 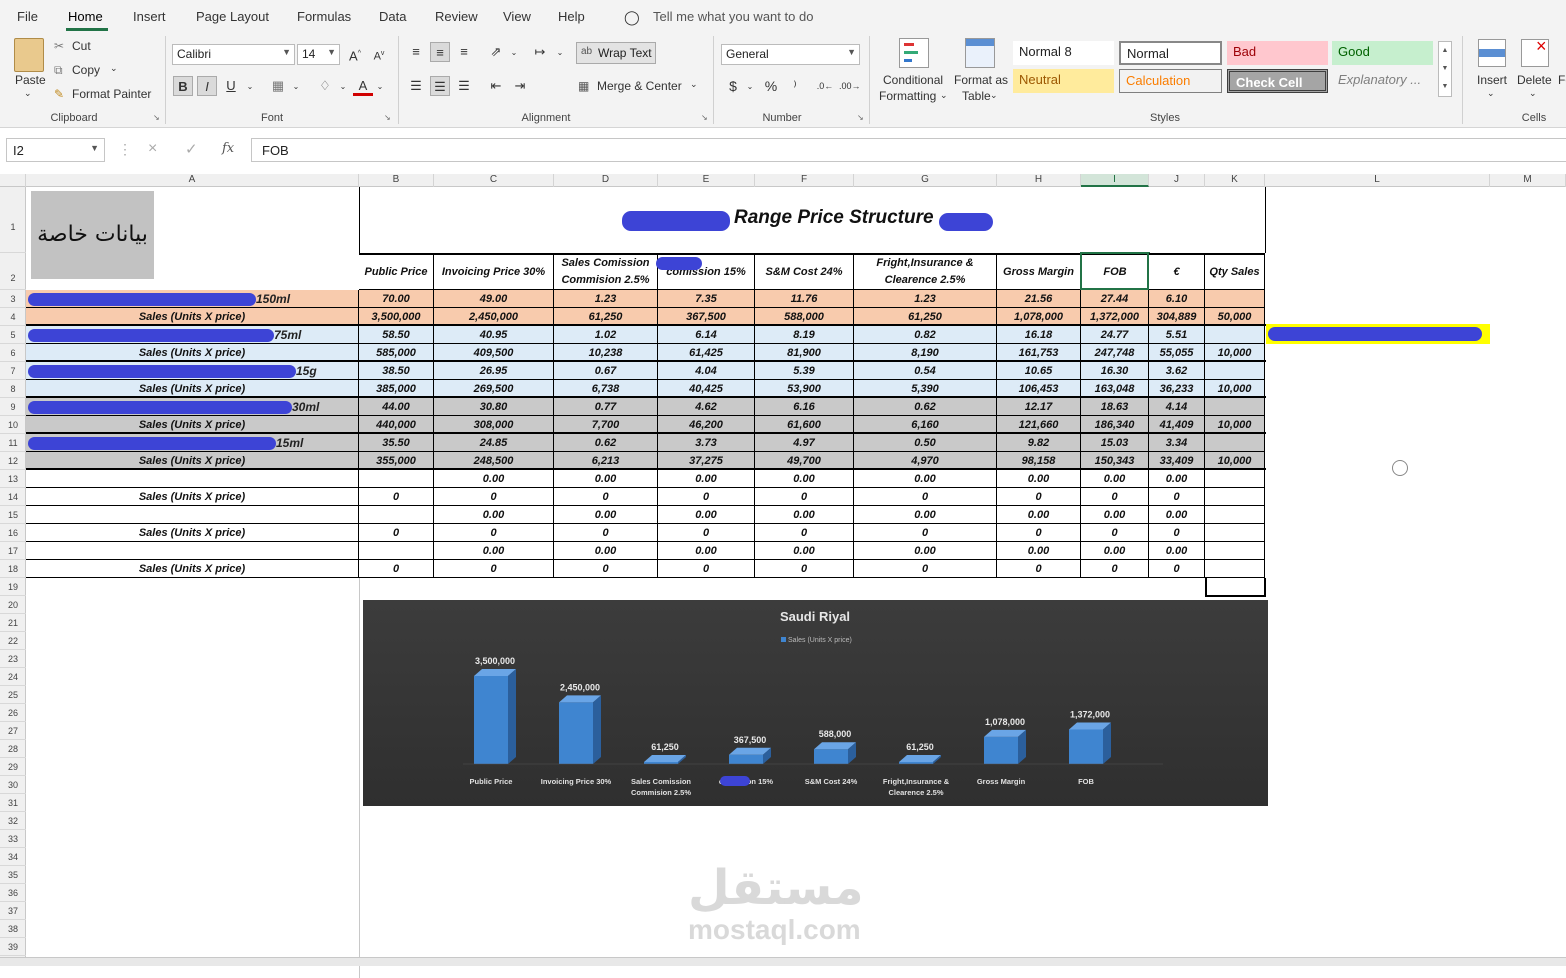 I want to click on row-header: 37, so click(x=13, y=911).